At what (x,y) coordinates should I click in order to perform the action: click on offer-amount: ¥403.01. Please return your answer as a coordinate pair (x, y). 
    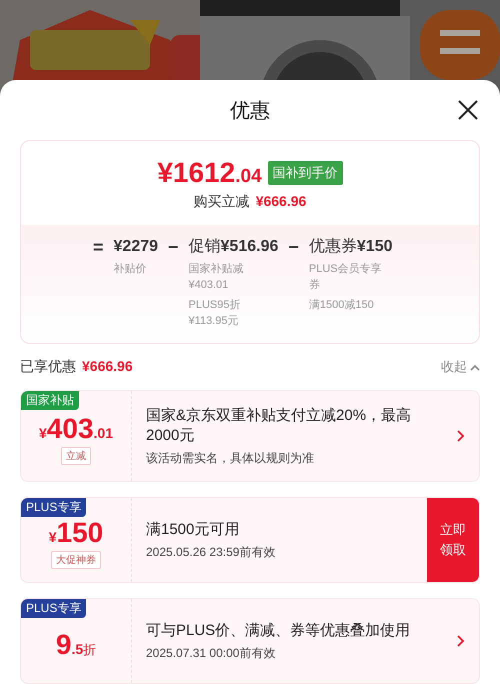
    Looking at the image, I should click on (76, 429).